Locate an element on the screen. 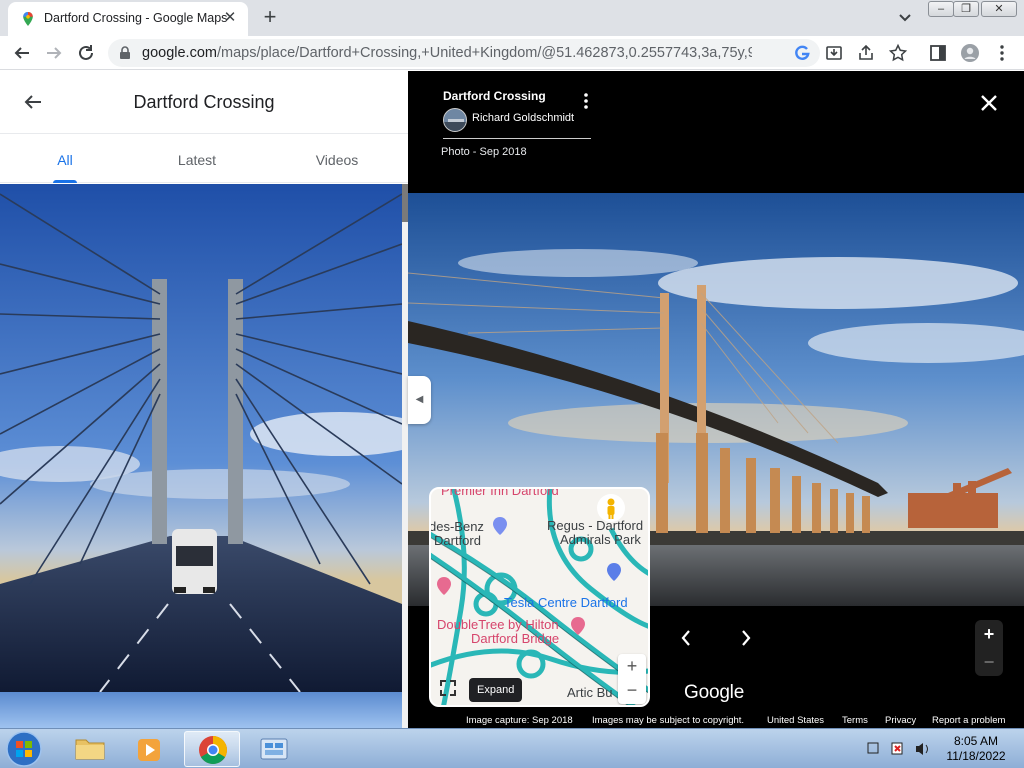 The width and height of the screenshot is (1024, 768). viewer-zoom-control: + − is located at coordinates (989, 648).